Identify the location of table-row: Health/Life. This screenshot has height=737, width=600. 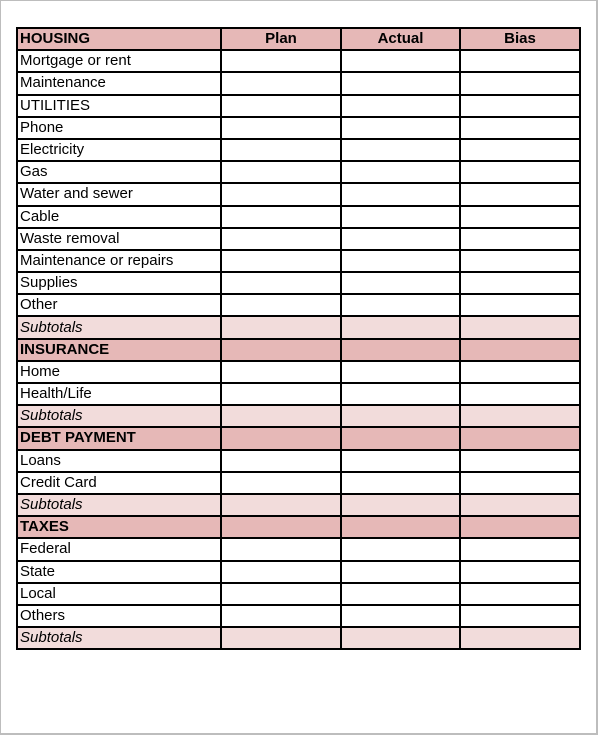
(298, 394).